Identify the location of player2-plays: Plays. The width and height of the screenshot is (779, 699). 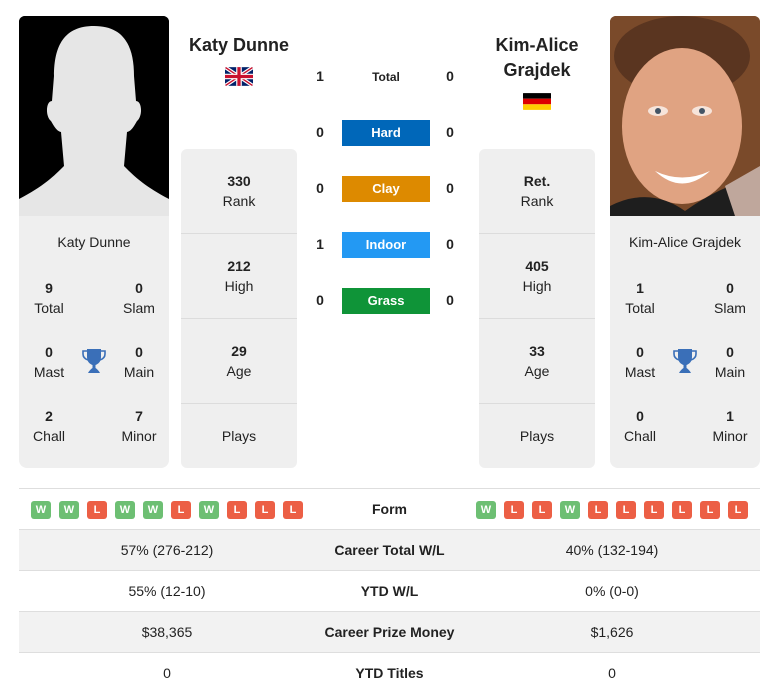
(537, 436).